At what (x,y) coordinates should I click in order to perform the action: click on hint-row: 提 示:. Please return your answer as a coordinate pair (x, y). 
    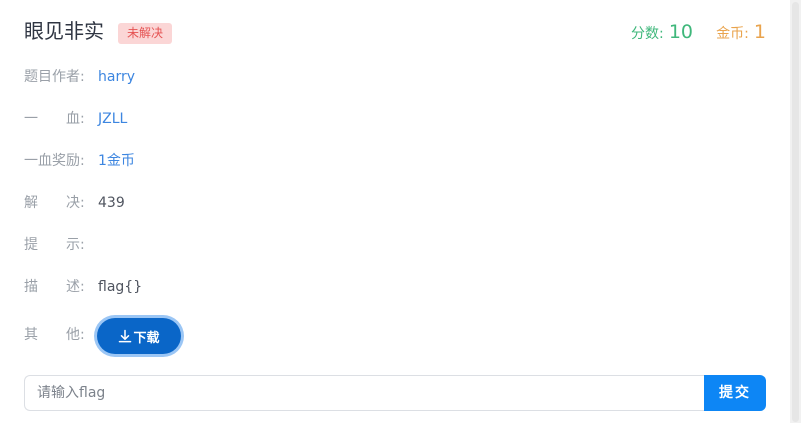
    Looking at the image, I should click on (61, 245).